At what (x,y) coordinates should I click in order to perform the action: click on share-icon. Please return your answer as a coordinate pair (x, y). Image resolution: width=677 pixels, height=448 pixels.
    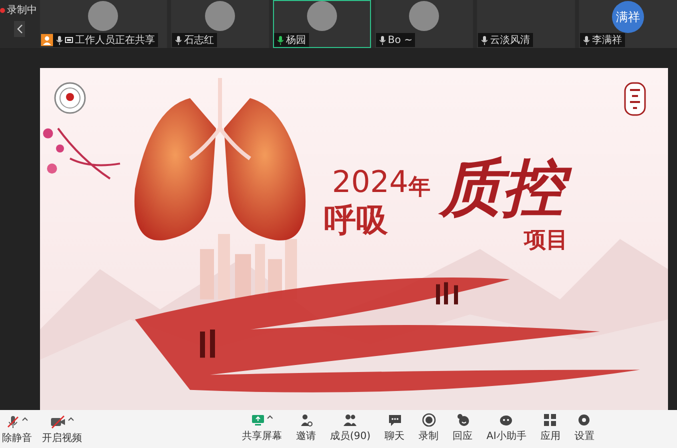
    Looking at the image, I should click on (258, 420).